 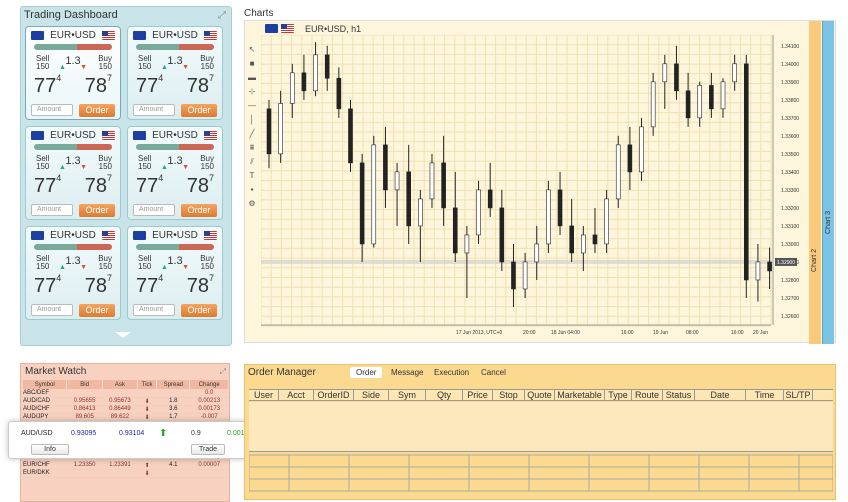 What do you see at coordinates (509, 395) in the screenshot?
I see `column-header: Stop` at bounding box center [509, 395].